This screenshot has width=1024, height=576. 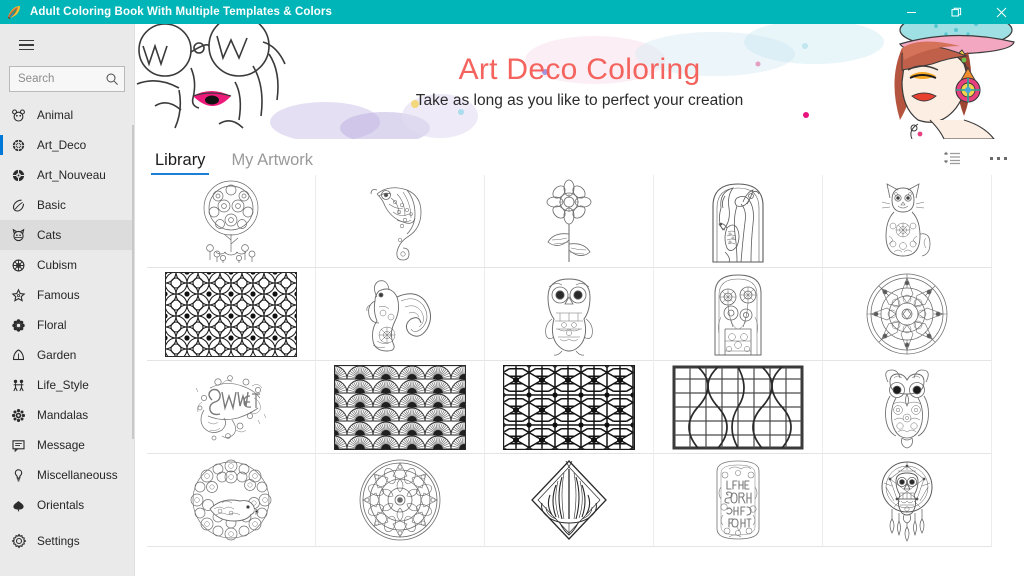 What do you see at coordinates (579, 157) in the screenshot?
I see `tab-bar: Library My Artwork` at bounding box center [579, 157].